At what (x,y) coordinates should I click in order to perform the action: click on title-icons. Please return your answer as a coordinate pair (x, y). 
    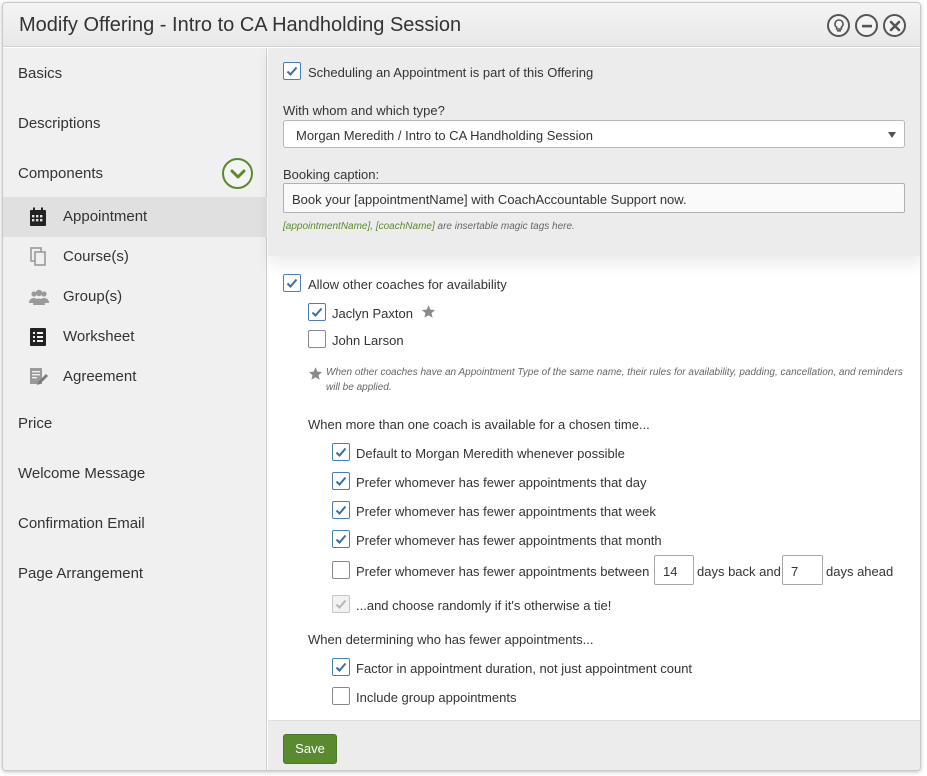
    Looking at the image, I should click on (866, 25).